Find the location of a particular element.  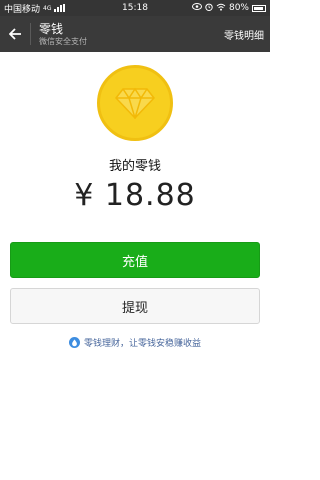

recharge-button: 充值 is located at coordinates (135, 260).